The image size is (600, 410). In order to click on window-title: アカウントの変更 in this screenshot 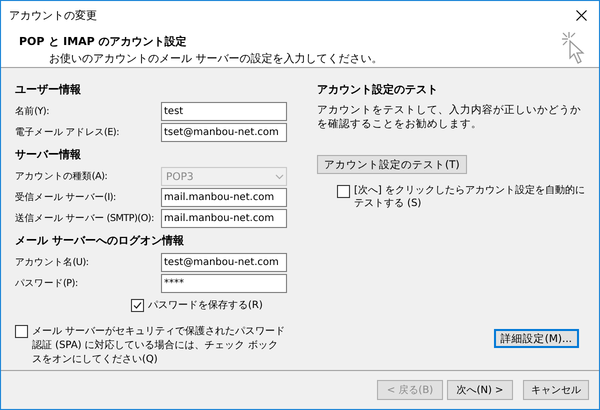, I will do `click(53, 15)`.